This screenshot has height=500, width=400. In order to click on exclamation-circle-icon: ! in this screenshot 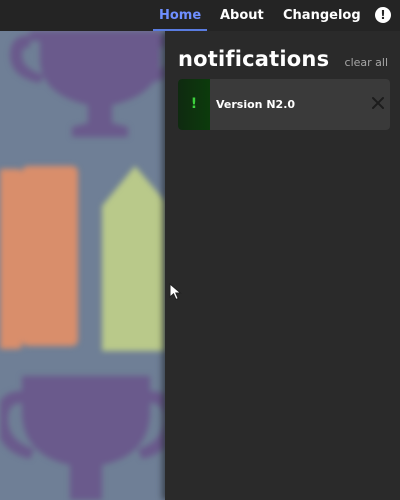, I will do `click(383, 15)`.